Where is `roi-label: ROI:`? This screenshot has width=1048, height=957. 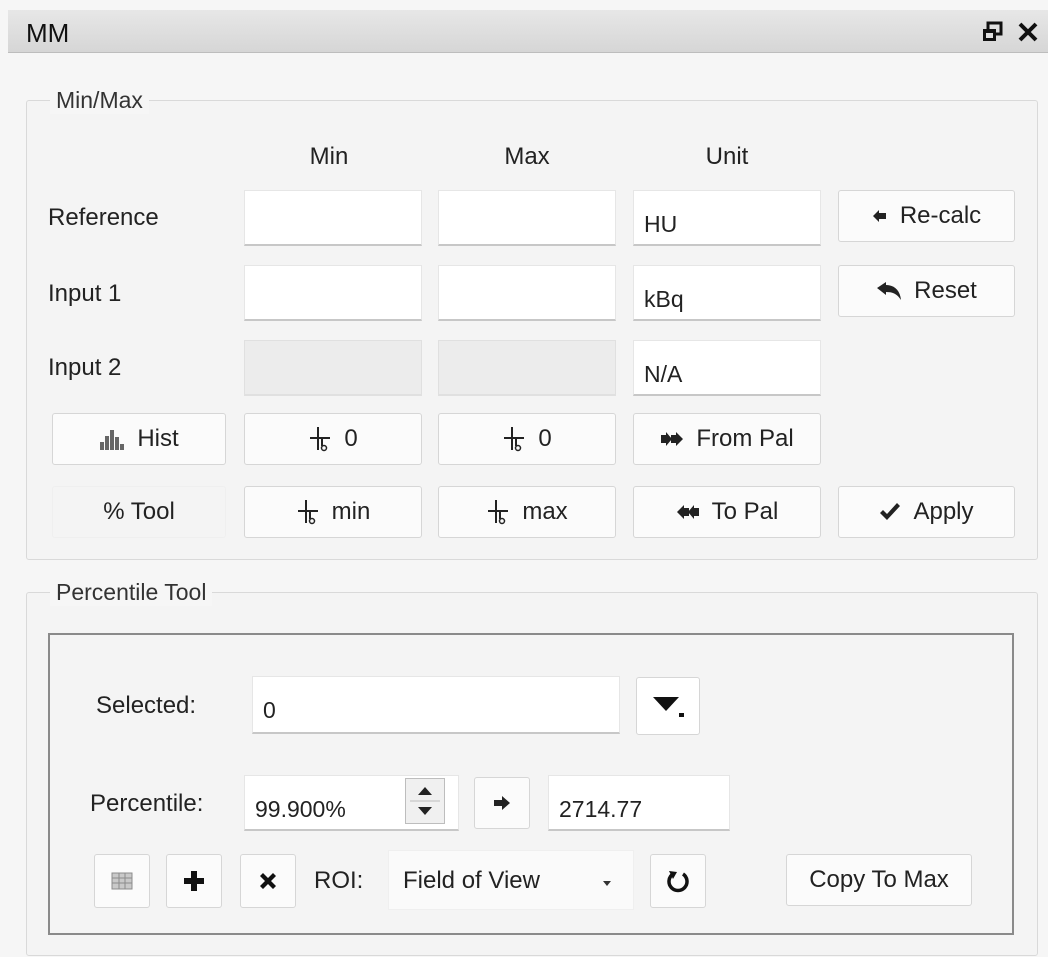 roi-label: ROI: is located at coordinates (339, 880).